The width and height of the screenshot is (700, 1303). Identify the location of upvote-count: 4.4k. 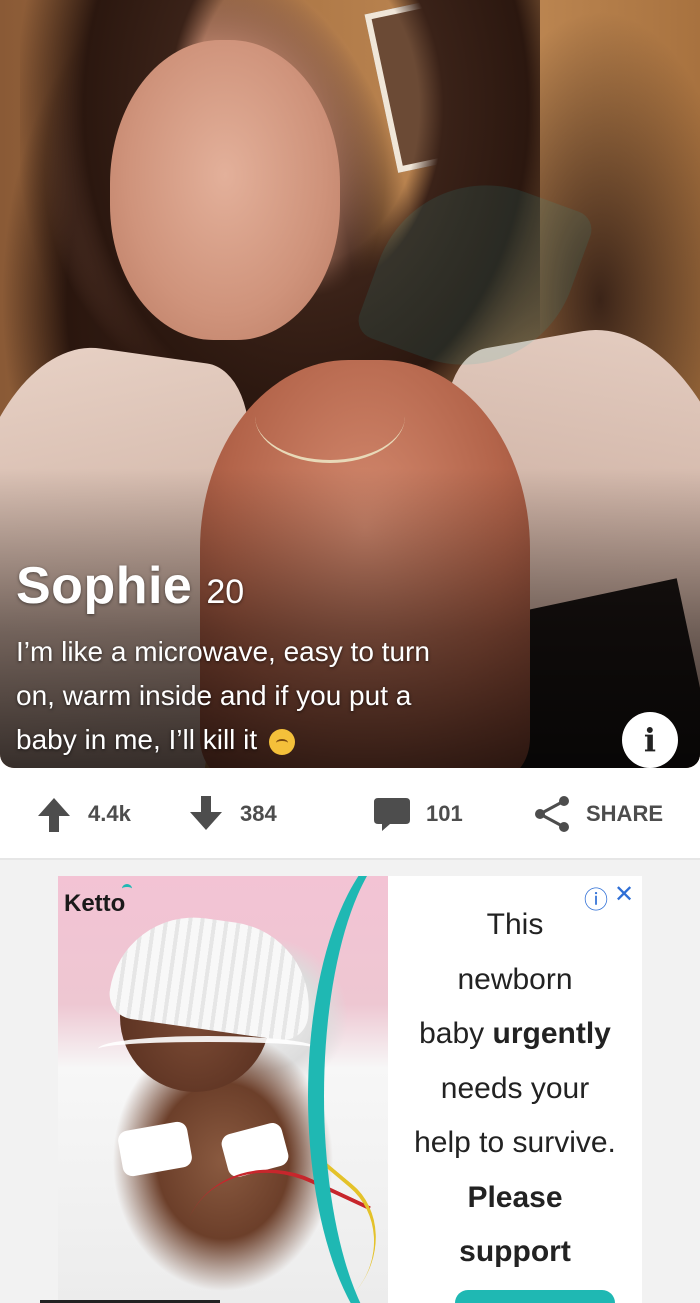
(109, 813).